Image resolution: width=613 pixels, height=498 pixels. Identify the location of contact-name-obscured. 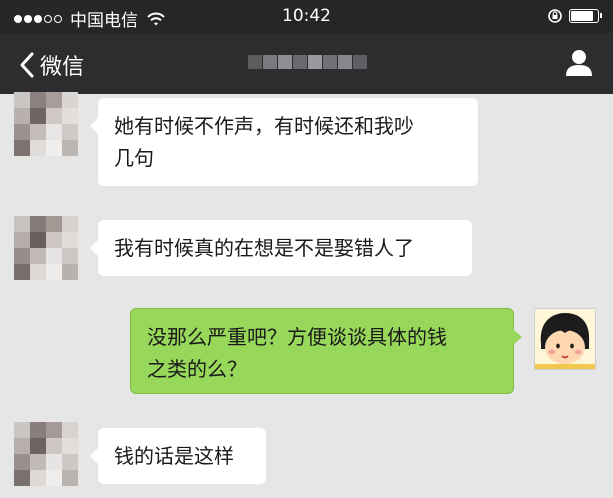
(308, 62).